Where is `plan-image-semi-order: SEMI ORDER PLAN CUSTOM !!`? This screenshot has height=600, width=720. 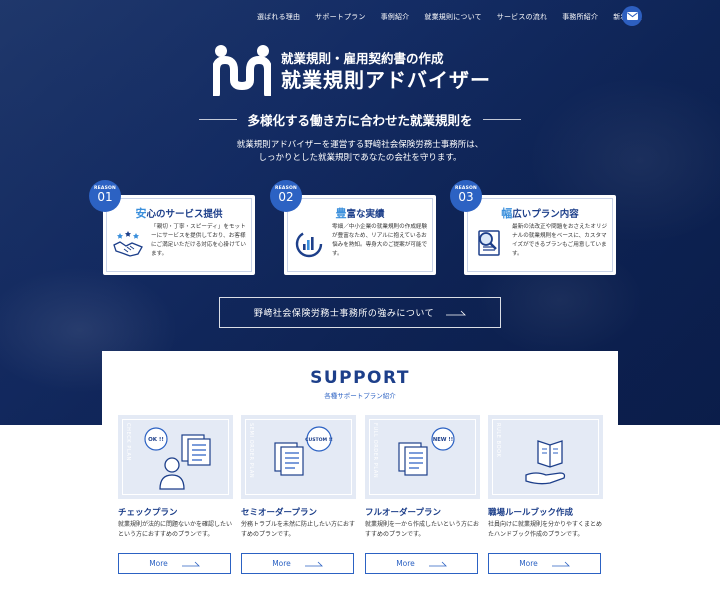
plan-image-semi-order: SEMI ORDER PLAN CUSTOM !! is located at coordinates (298, 457).